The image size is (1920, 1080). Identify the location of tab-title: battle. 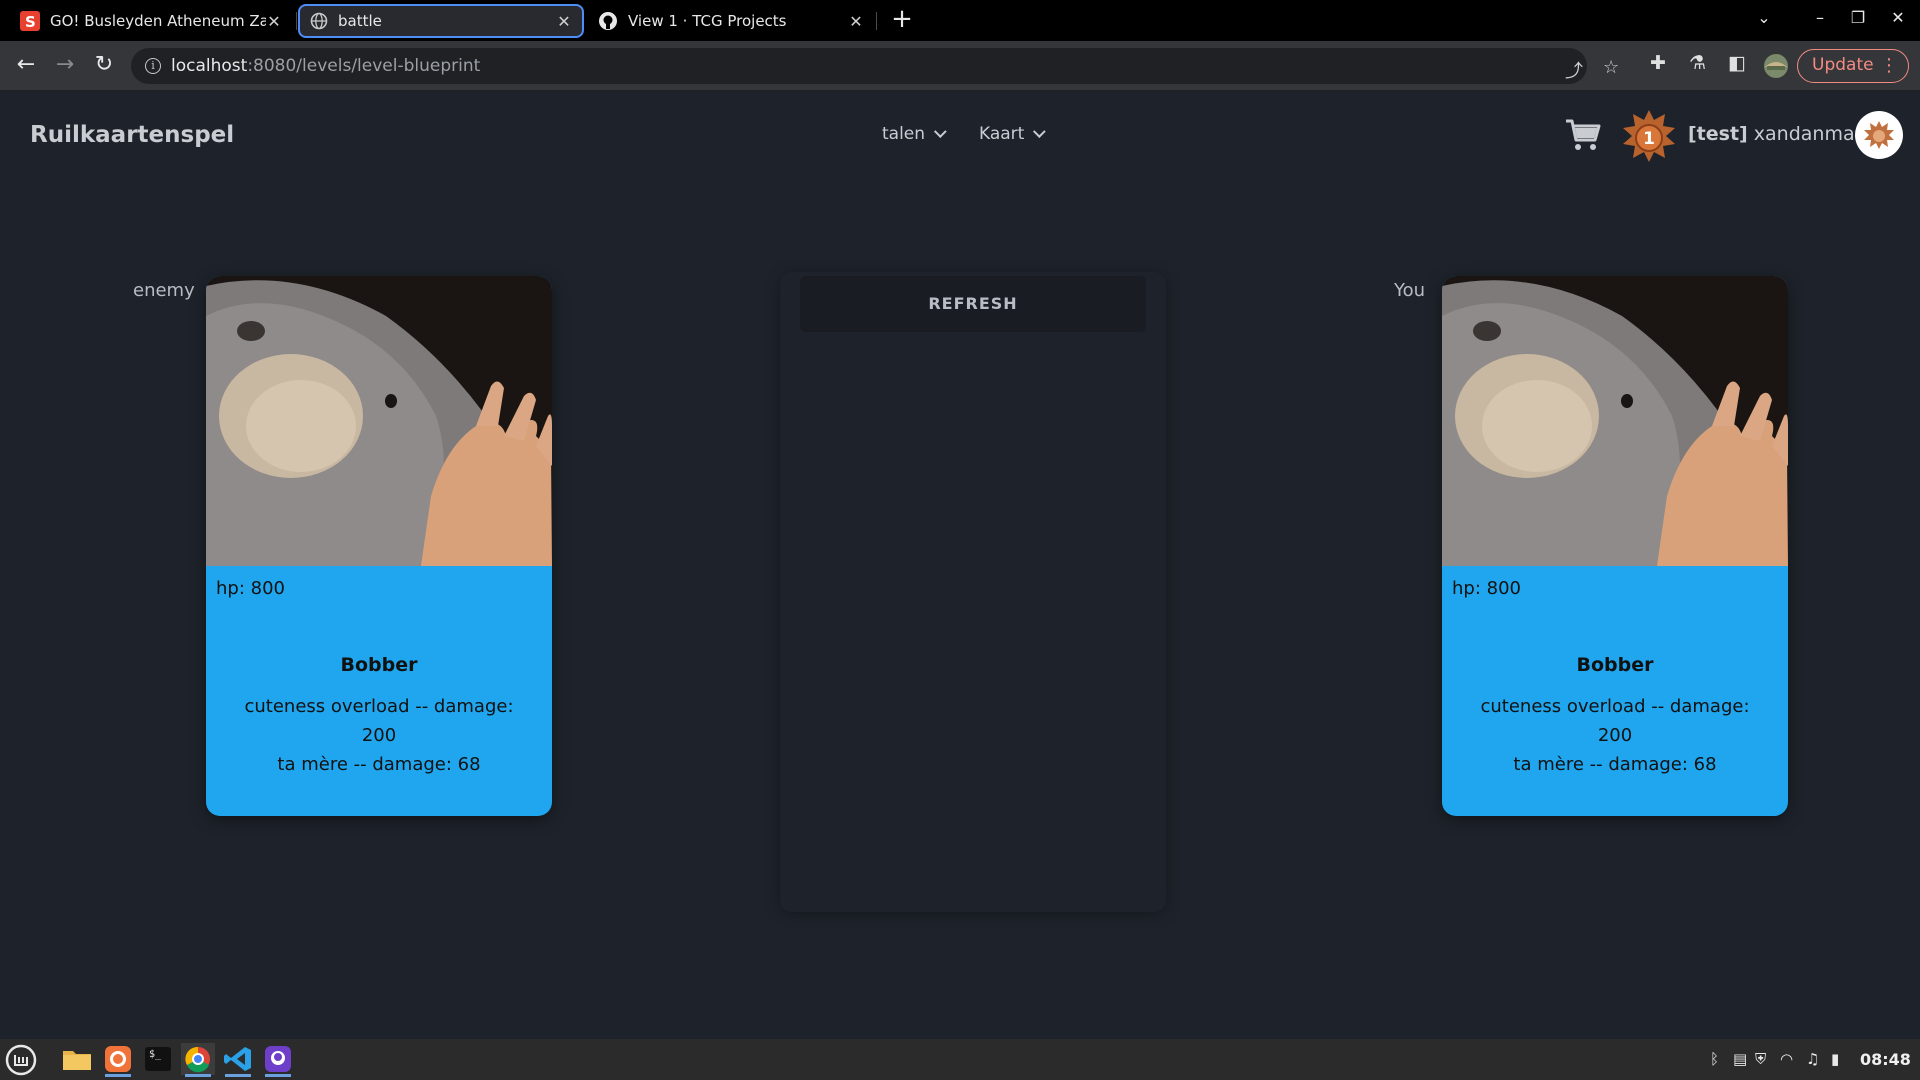
(360, 21).